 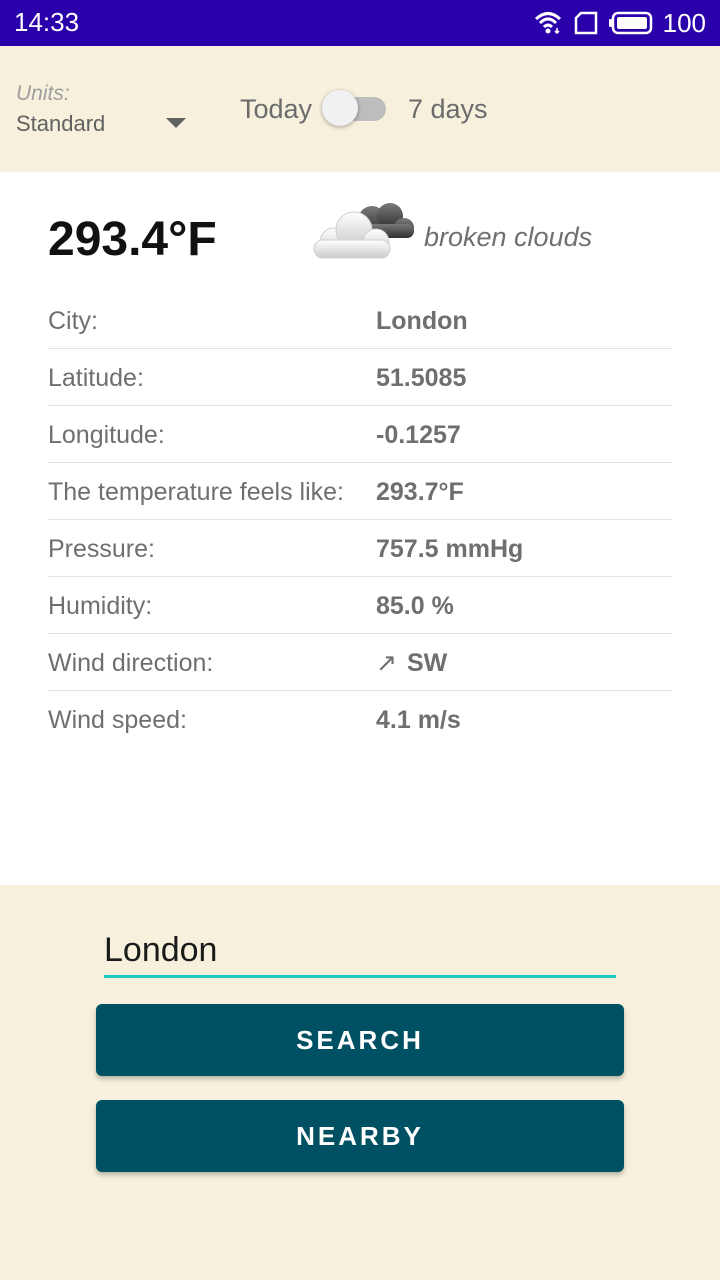 I want to click on units-dropdown: Standard, so click(x=60, y=124).